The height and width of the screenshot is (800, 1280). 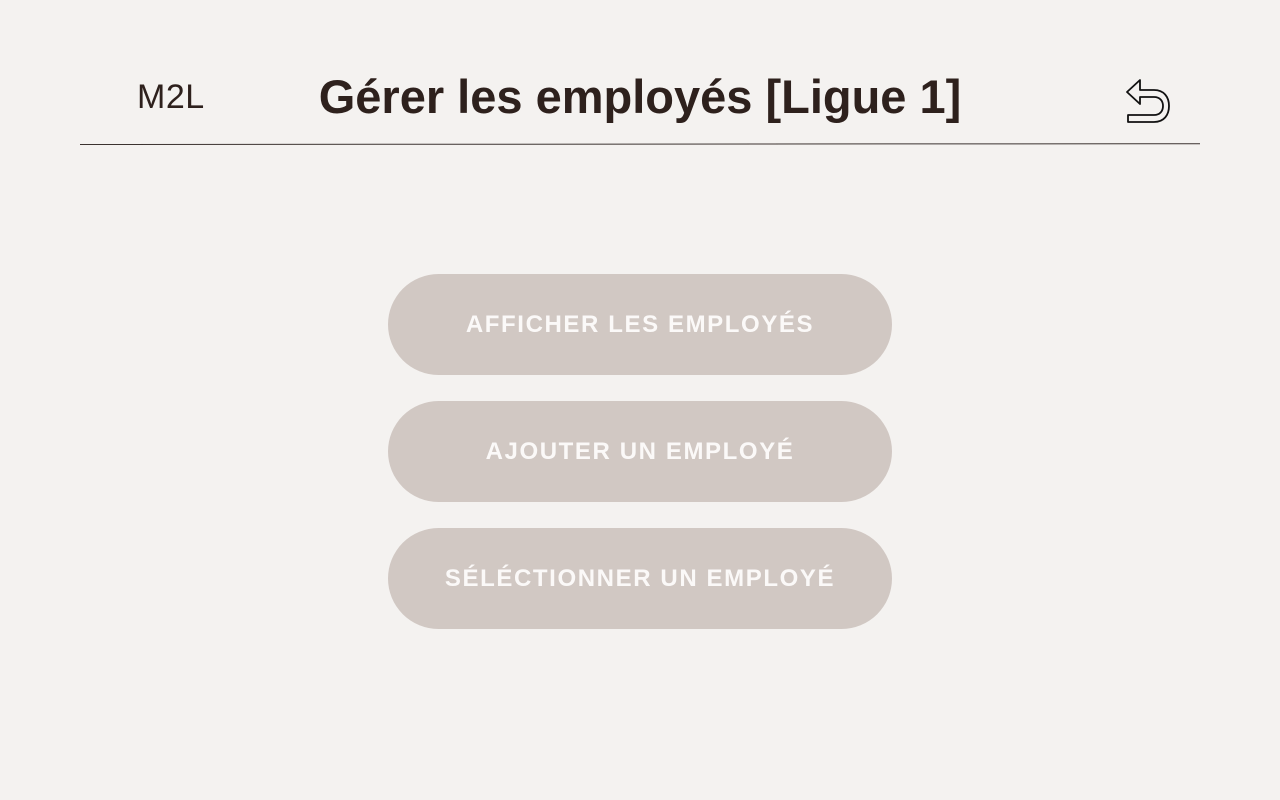 I want to click on return-arrow-icon, so click(x=1148, y=101).